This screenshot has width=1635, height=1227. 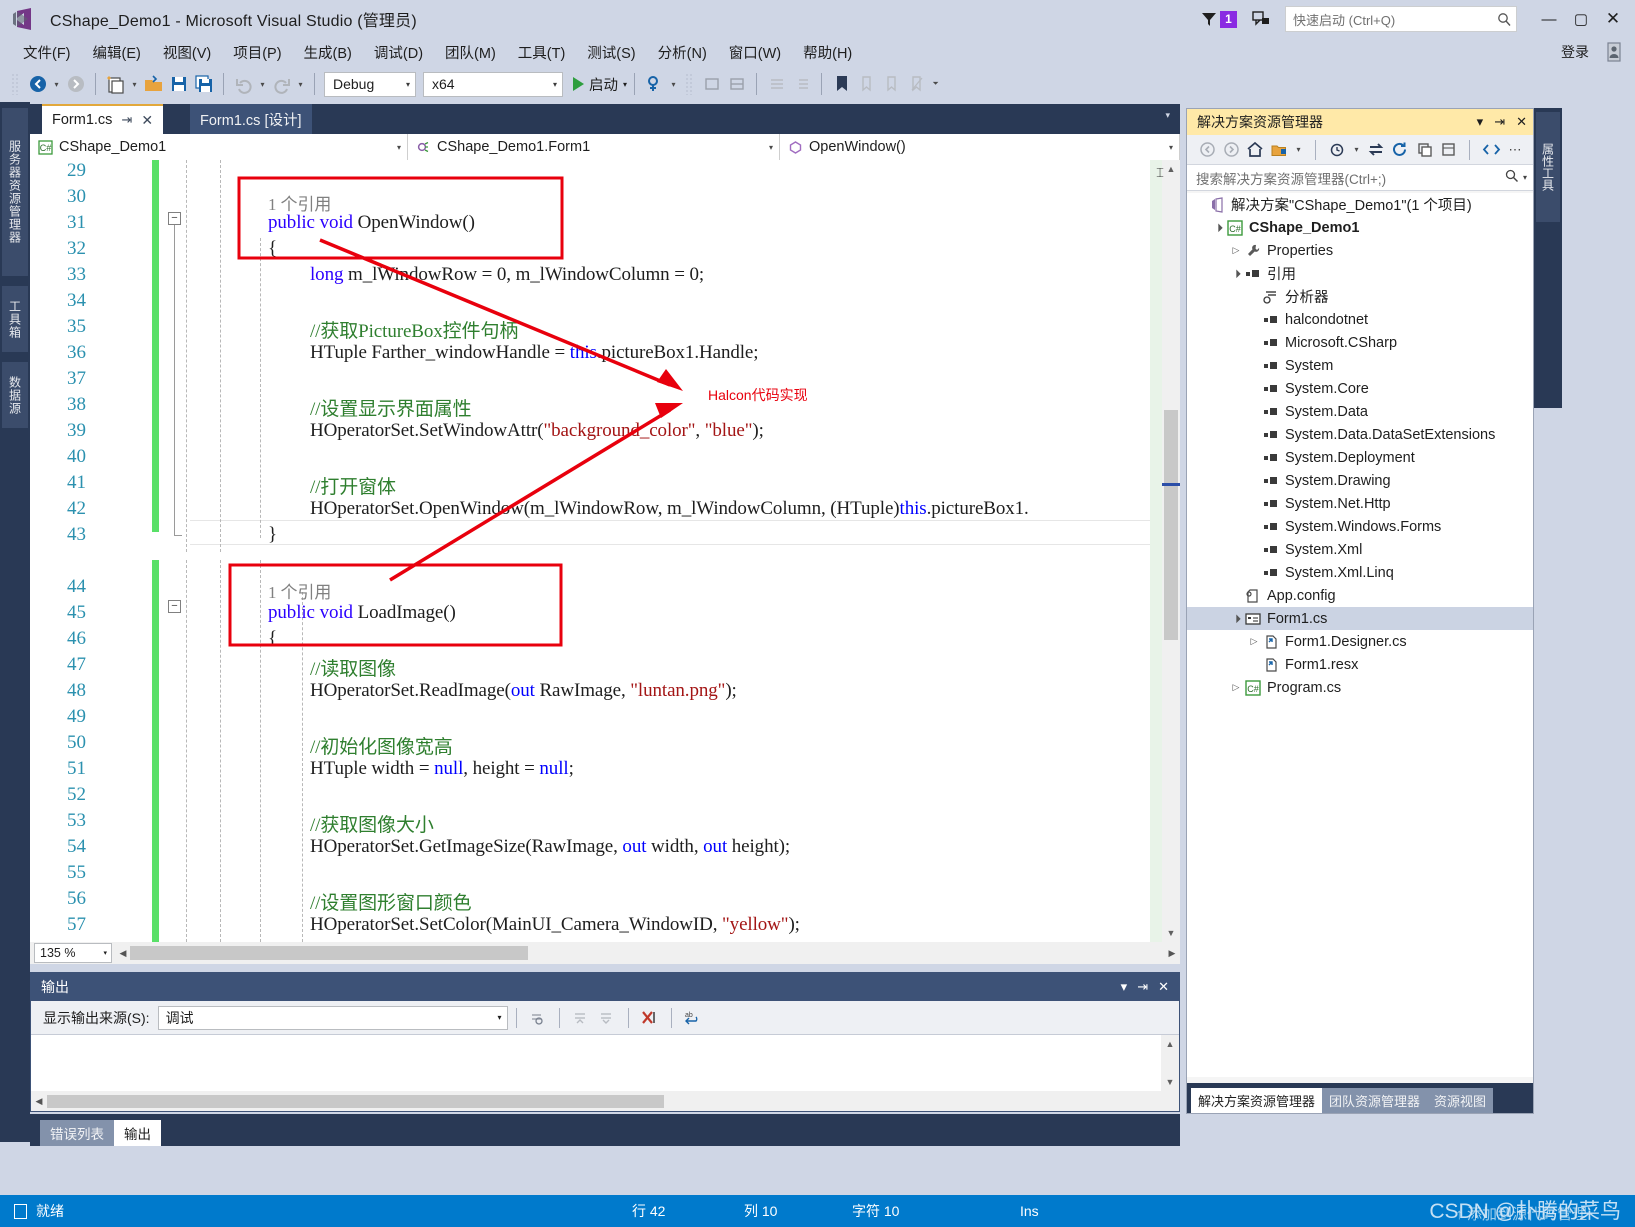 What do you see at coordinates (187, 52) in the screenshot?
I see `menu-view: 视图(V)` at bounding box center [187, 52].